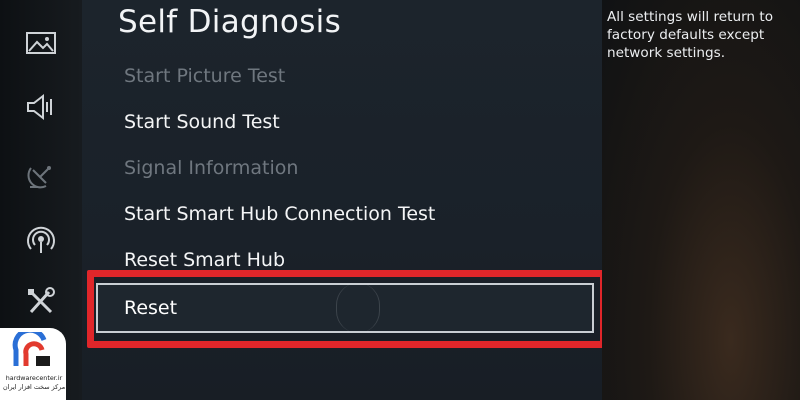 This screenshot has width=800, height=400. I want to click on logo-mark-icon, so click(31, 349).